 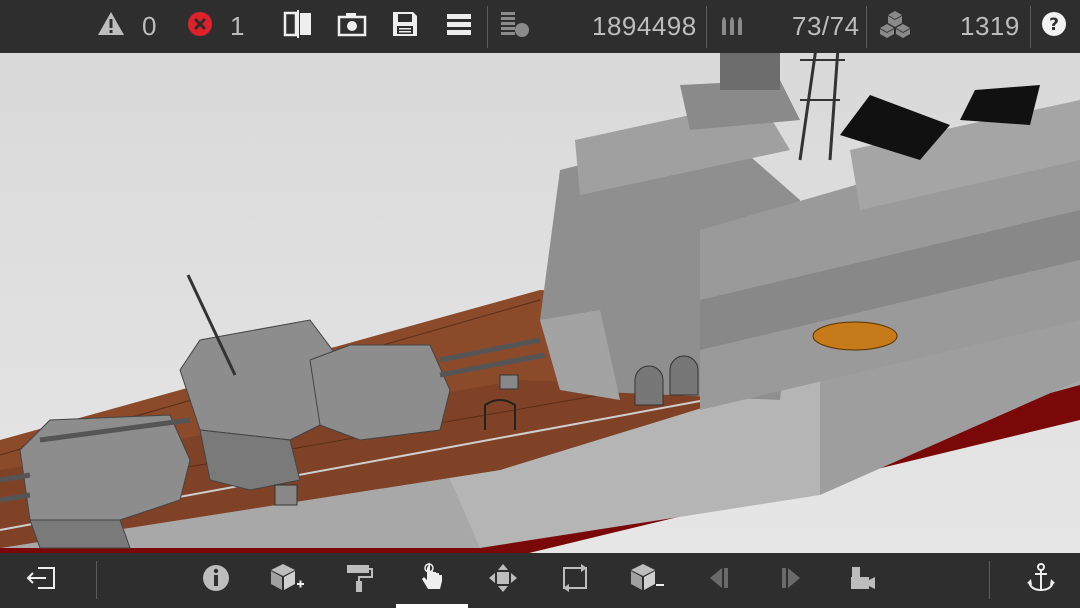 I want to click on blocks-indicator: 1319, so click(x=949, y=26).